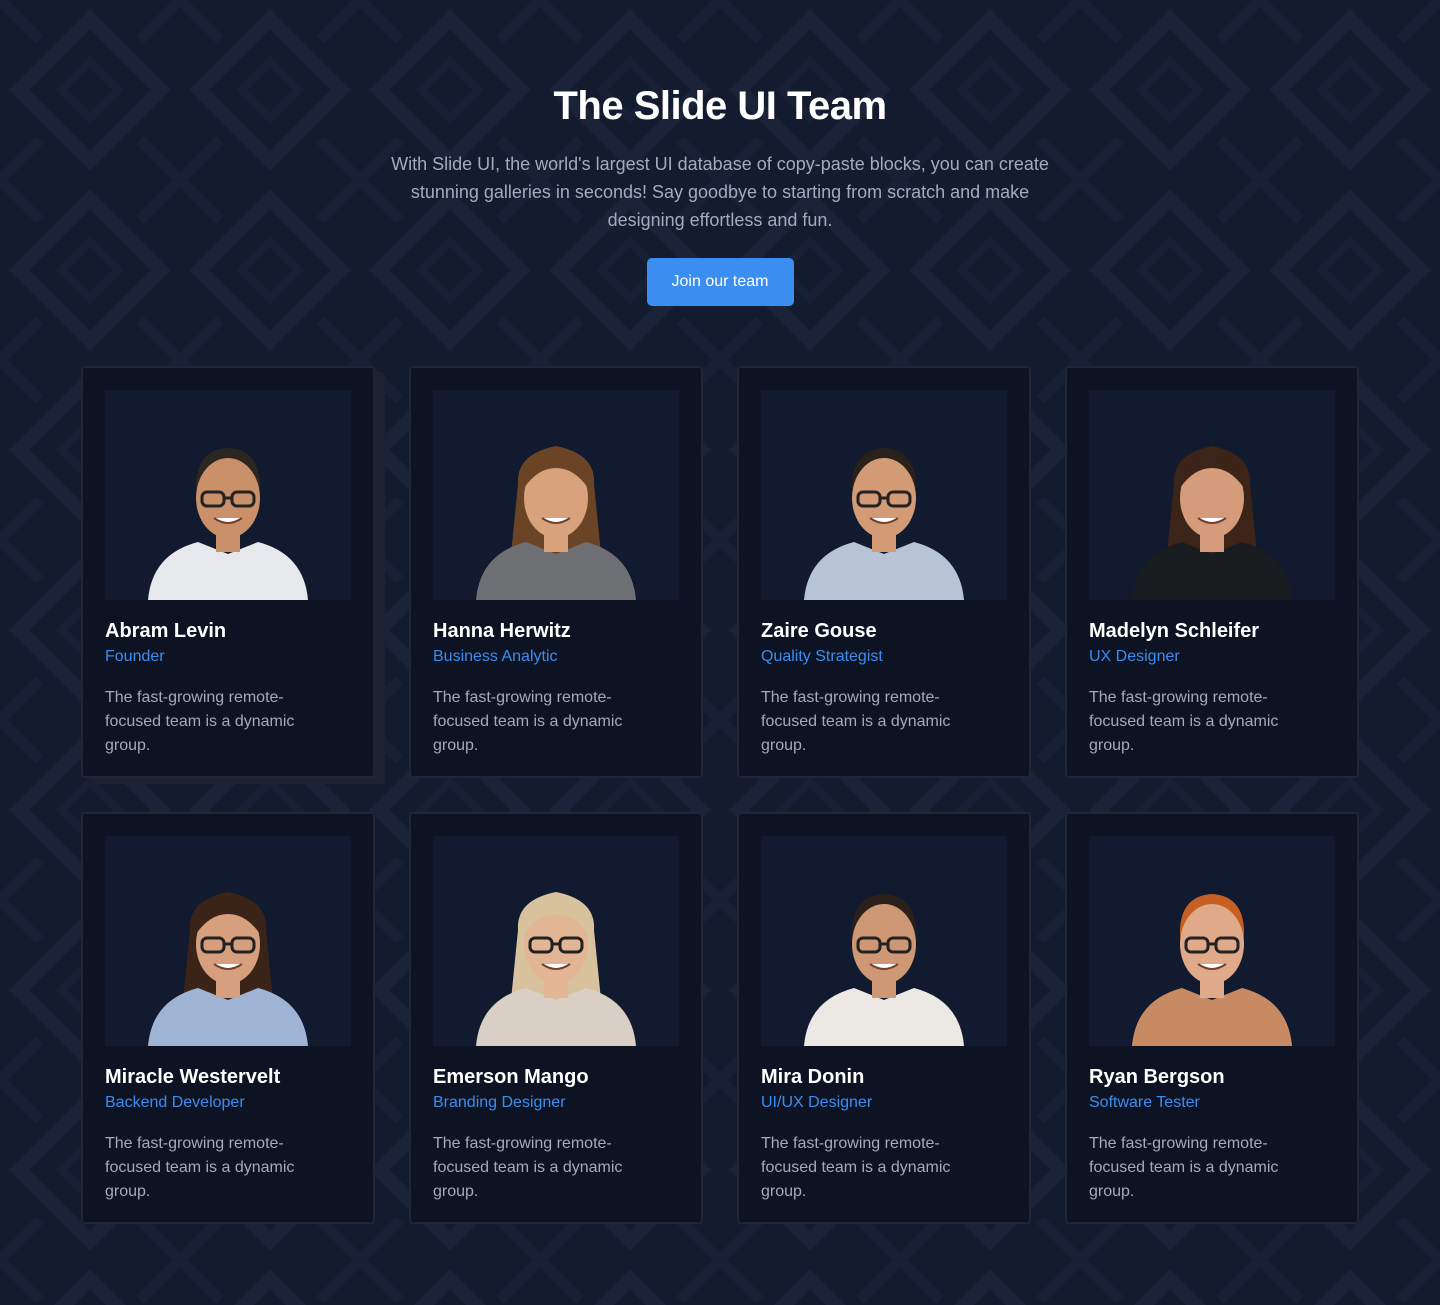 The width and height of the screenshot is (1440, 1305). I want to click on team-member-role: Quality Strategist, so click(822, 656).